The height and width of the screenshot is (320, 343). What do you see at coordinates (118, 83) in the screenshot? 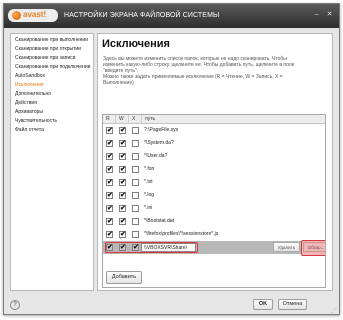
I see `description-line: Выполнение)` at bounding box center [118, 83].